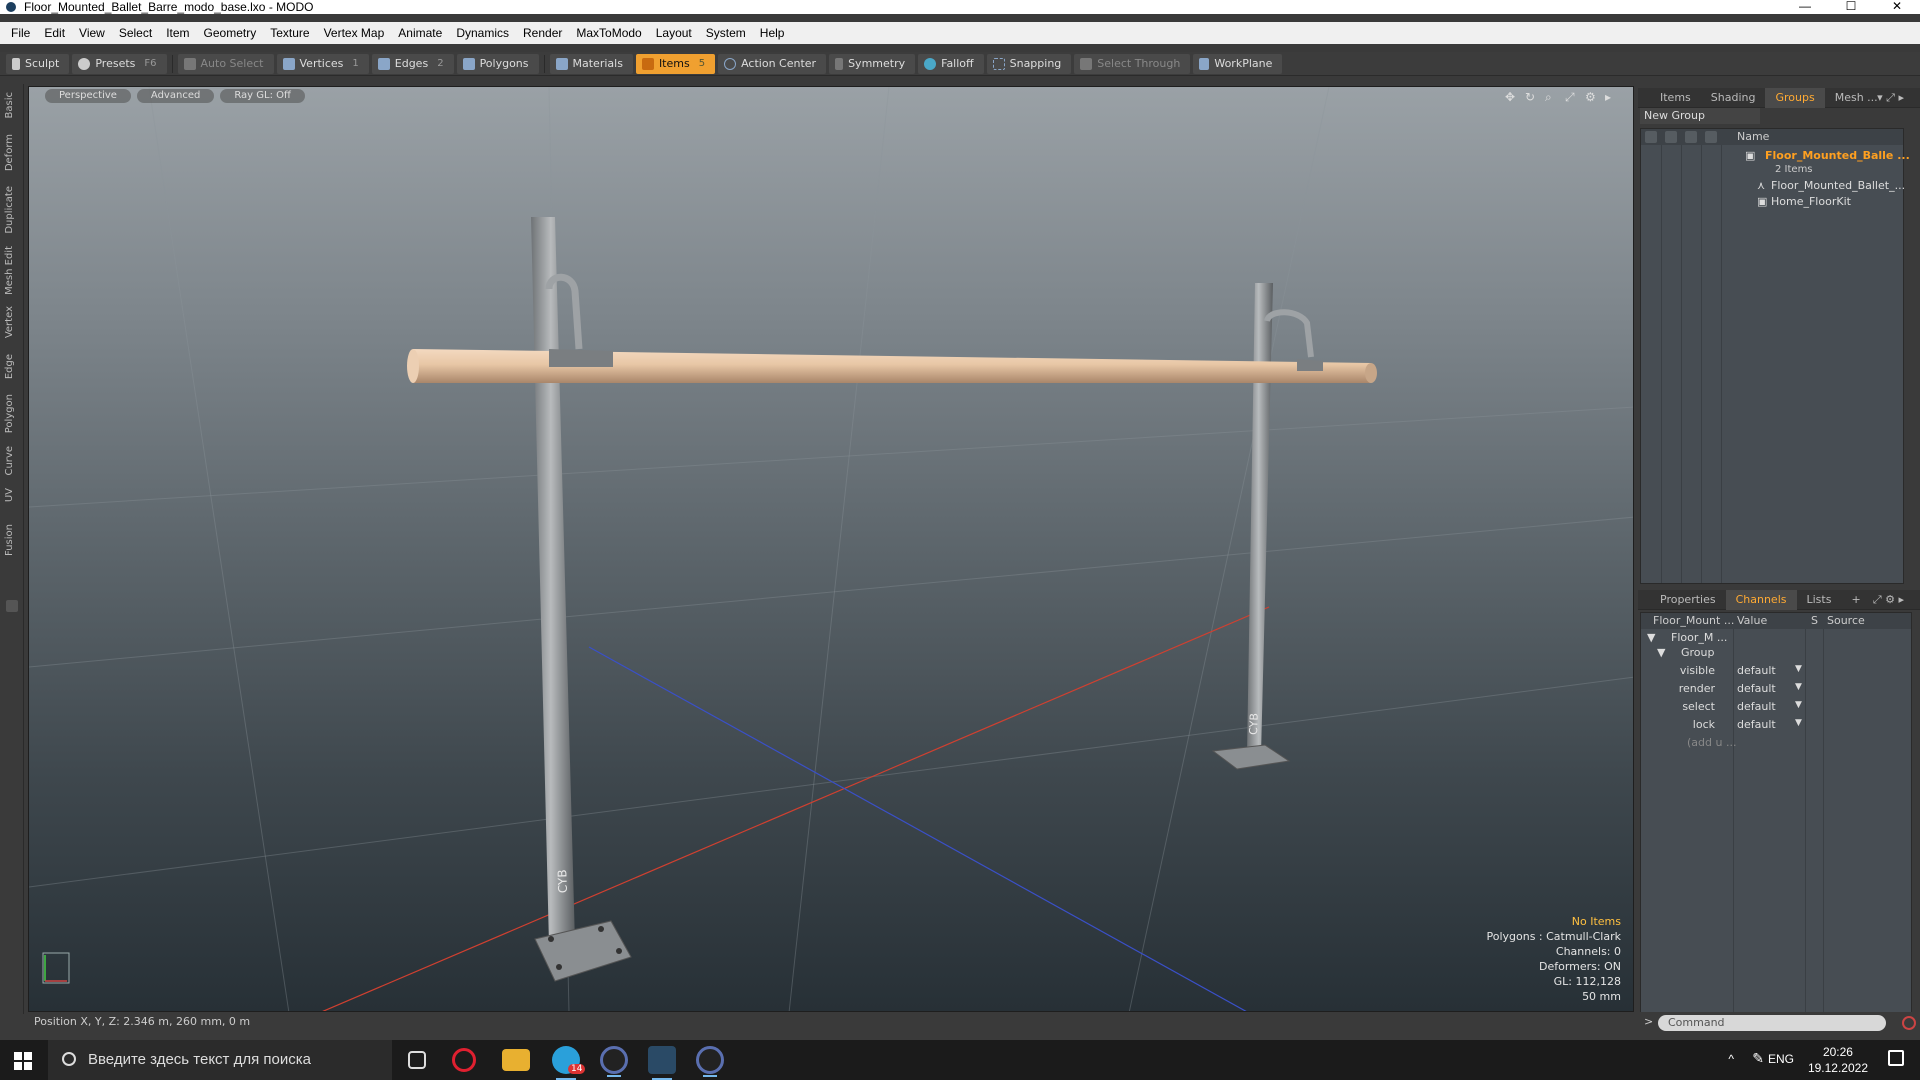  Describe the element at coordinates (1571, 97) in the screenshot. I see `fit-icon: ⤢` at that location.